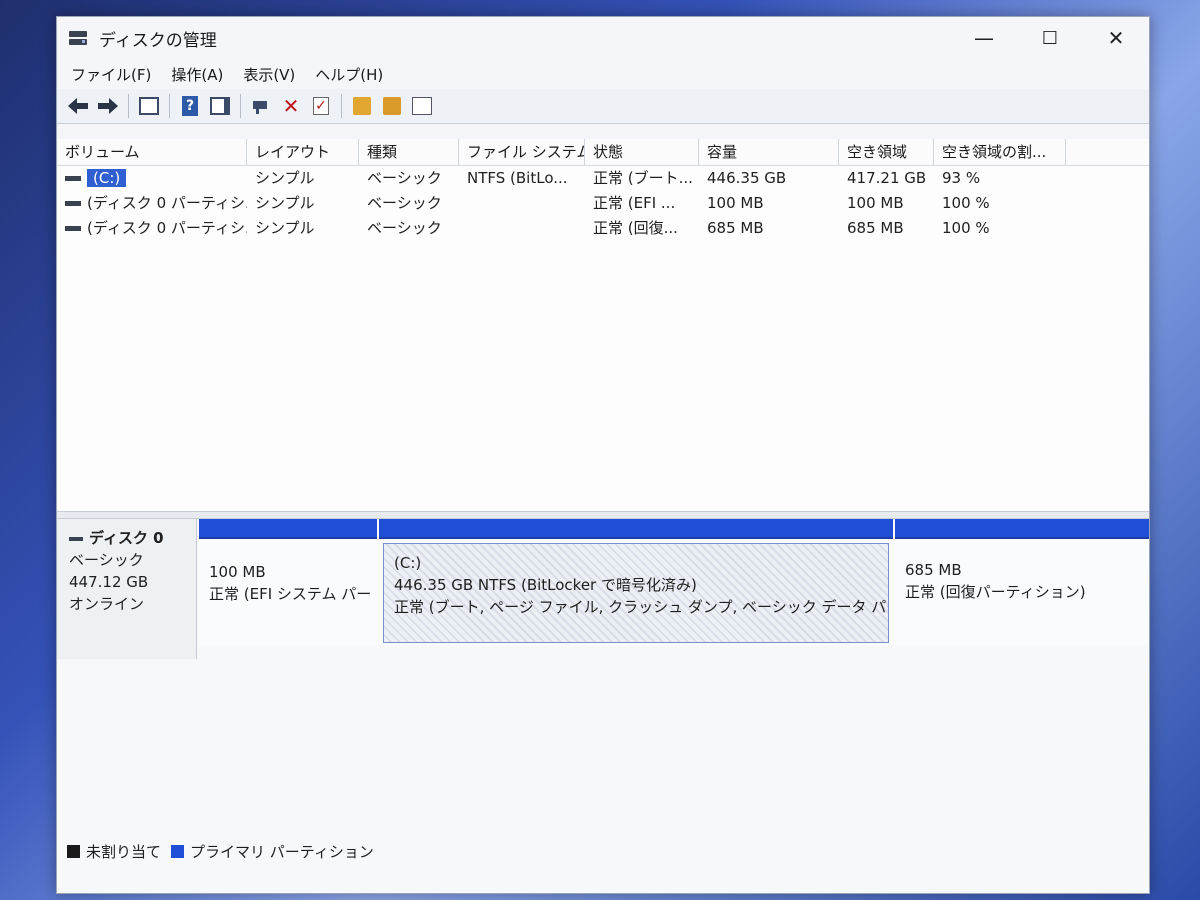 The width and height of the screenshot is (1200, 900). Describe the element at coordinates (603, 74) in the screenshot. I see `menu-bar: ファイル(F) 操作(A) 表示(V) ヘルプ(H)` at that location.